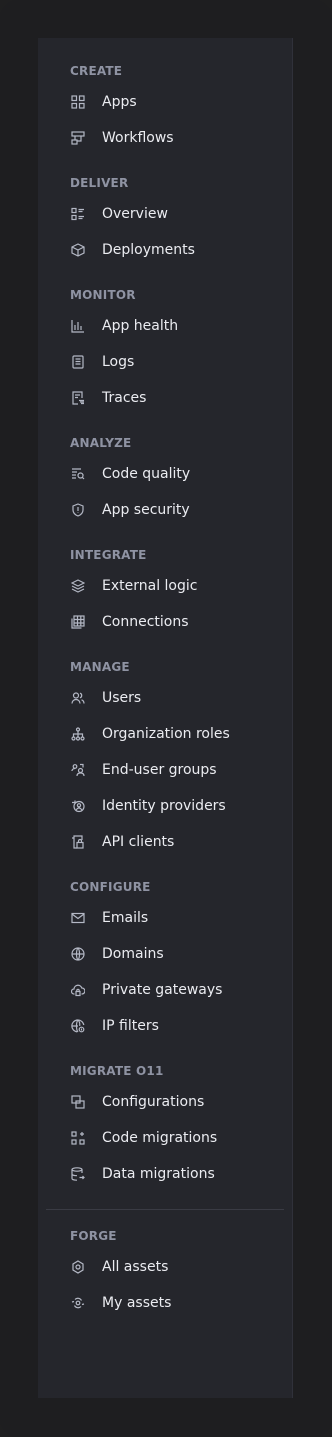  What do you see at coordinates (110, 887) in the screenshot?
I see `section-title-configure: CONFIGURE` at bounding box center [110, 887].